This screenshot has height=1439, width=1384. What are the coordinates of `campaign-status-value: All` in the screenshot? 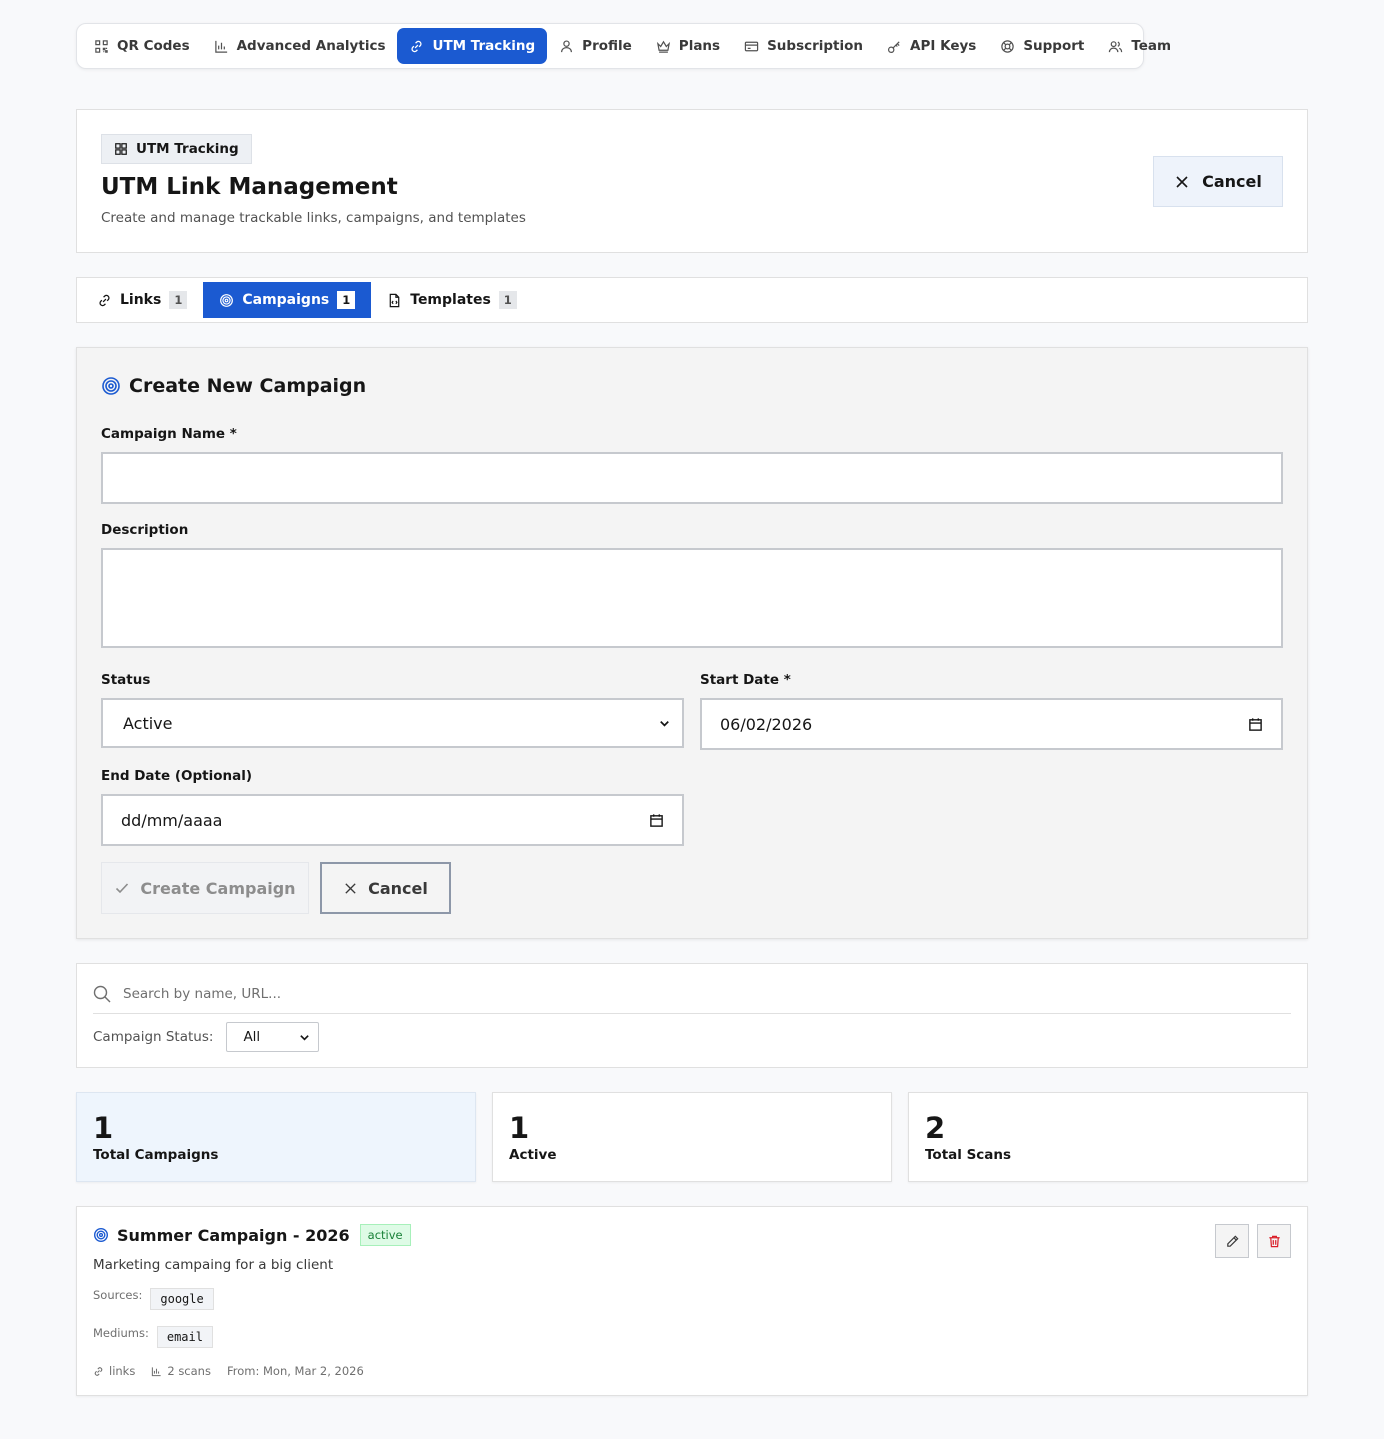 It's located at (252, 1037).